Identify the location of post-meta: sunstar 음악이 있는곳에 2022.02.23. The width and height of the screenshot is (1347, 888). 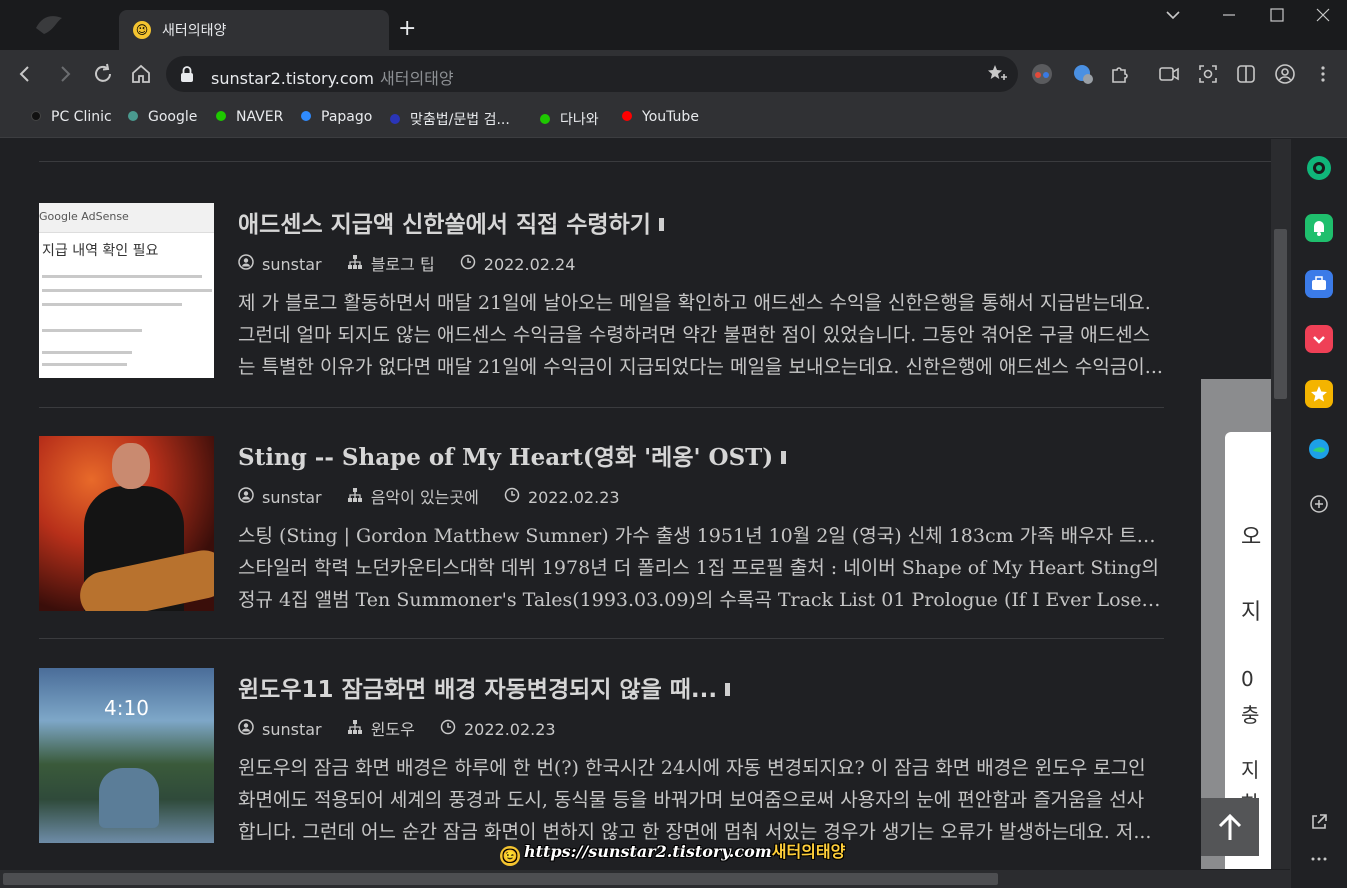
(439, 496).